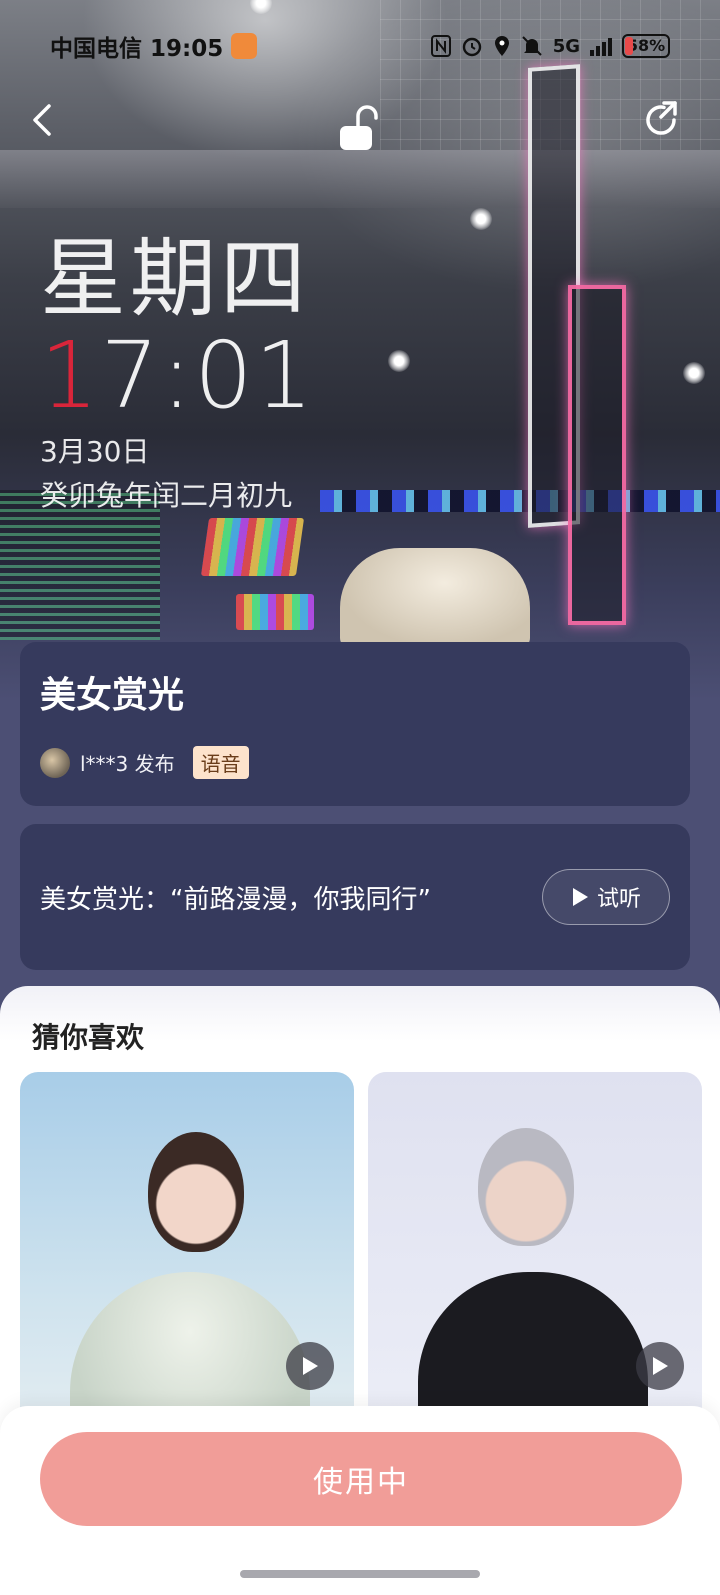  What do you see at coordinates (361, 1479) in the screenshot?
I see `in-use-button: 使用中` at bounding box center [361, 1479].